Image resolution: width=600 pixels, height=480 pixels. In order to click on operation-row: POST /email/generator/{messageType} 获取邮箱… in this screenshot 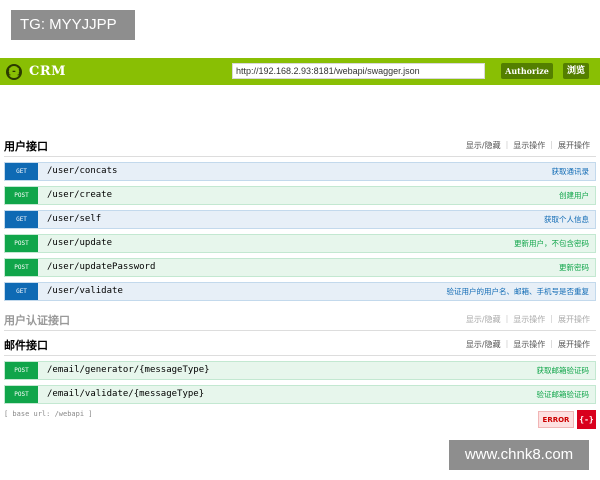, I will do `click(300, 370)`.